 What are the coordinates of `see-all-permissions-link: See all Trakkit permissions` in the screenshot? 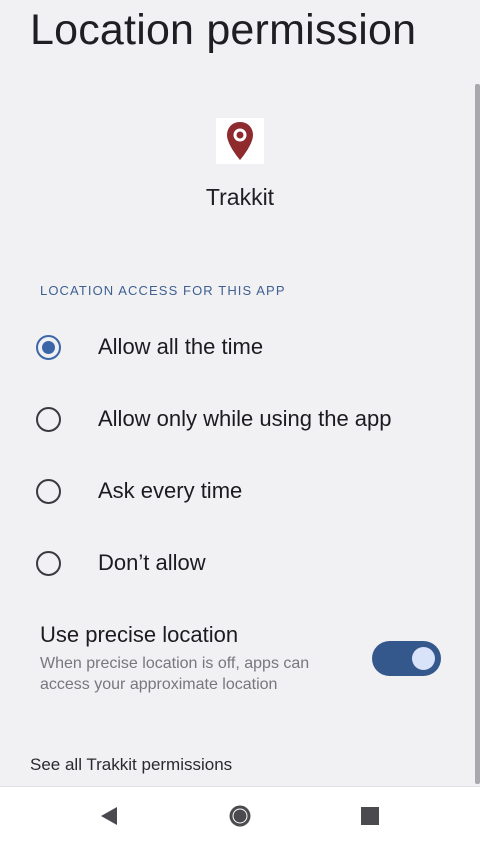 It's located at (131, 765).